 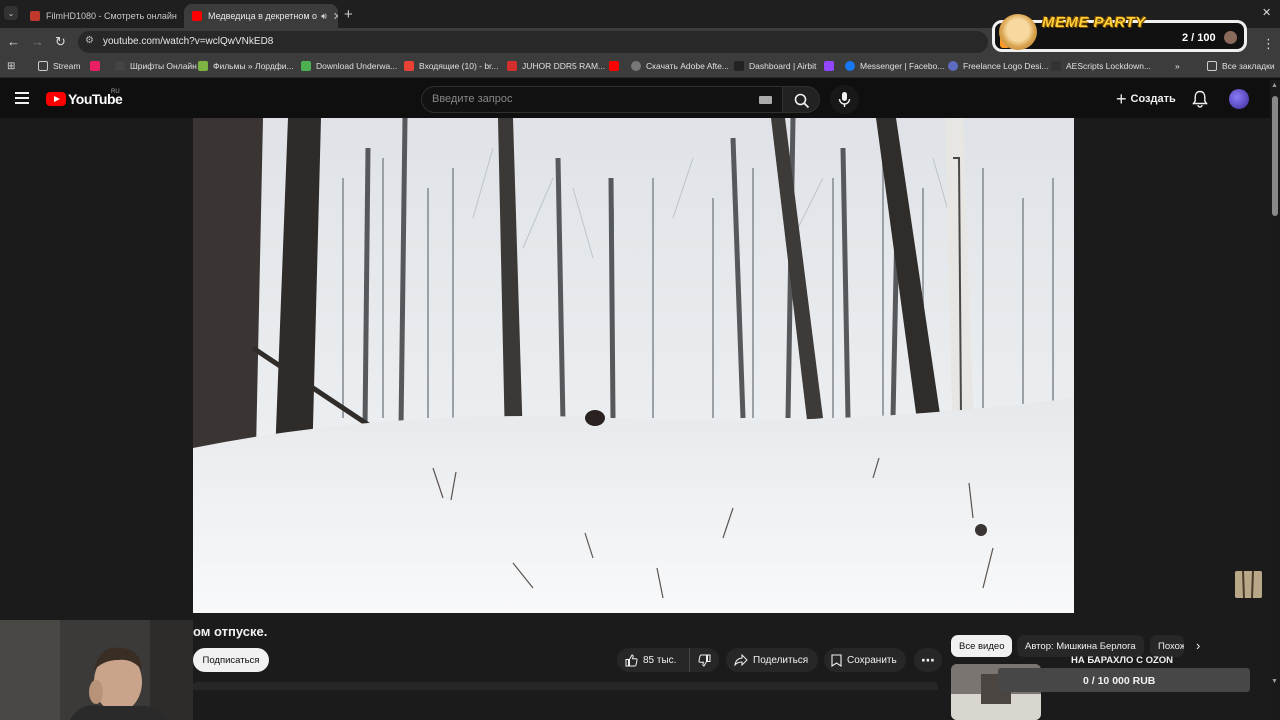 What do you see at coordinates (11, 66) in the screenshot?
I see `apps-icon: ⊞` at bounding box center [11, 66].